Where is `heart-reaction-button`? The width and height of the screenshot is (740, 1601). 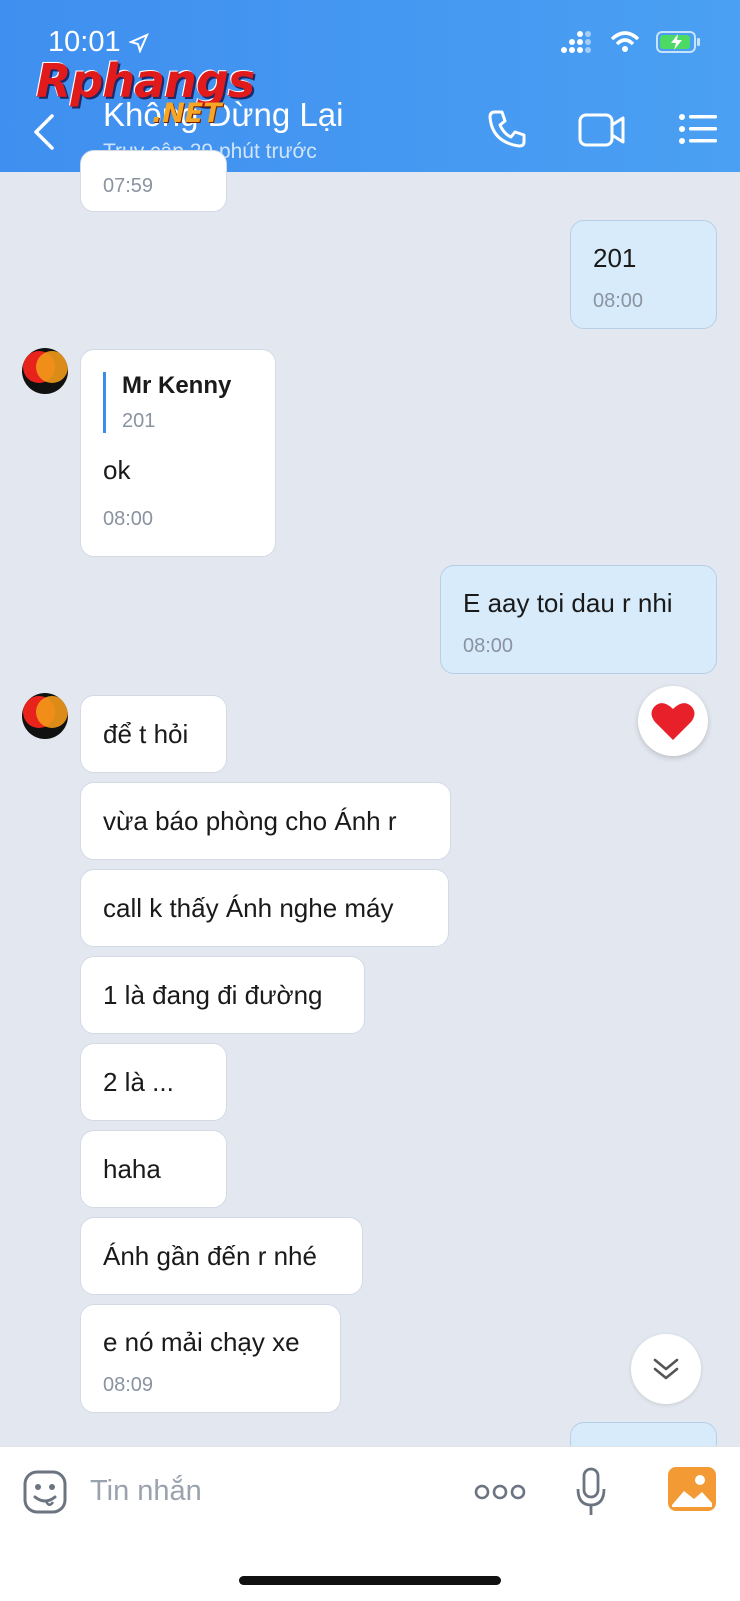
heart-reaction-button is located at coordinates (673, 721).